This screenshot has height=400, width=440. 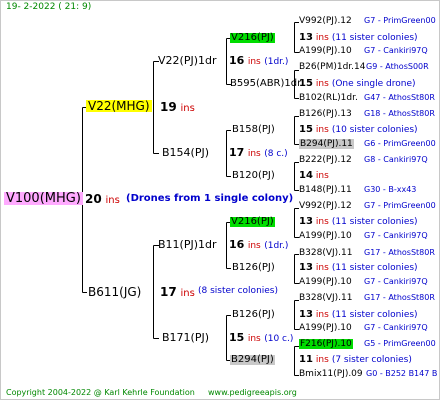 I want to click on gen1-top-count-group: 19 ins, so click(x=177, y=107).